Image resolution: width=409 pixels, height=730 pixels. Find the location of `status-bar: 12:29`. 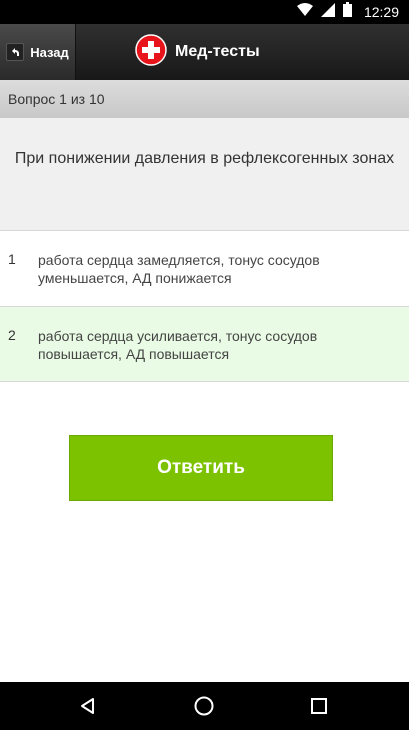

status-bar: 12:29 is located at coordinates (204, 12).